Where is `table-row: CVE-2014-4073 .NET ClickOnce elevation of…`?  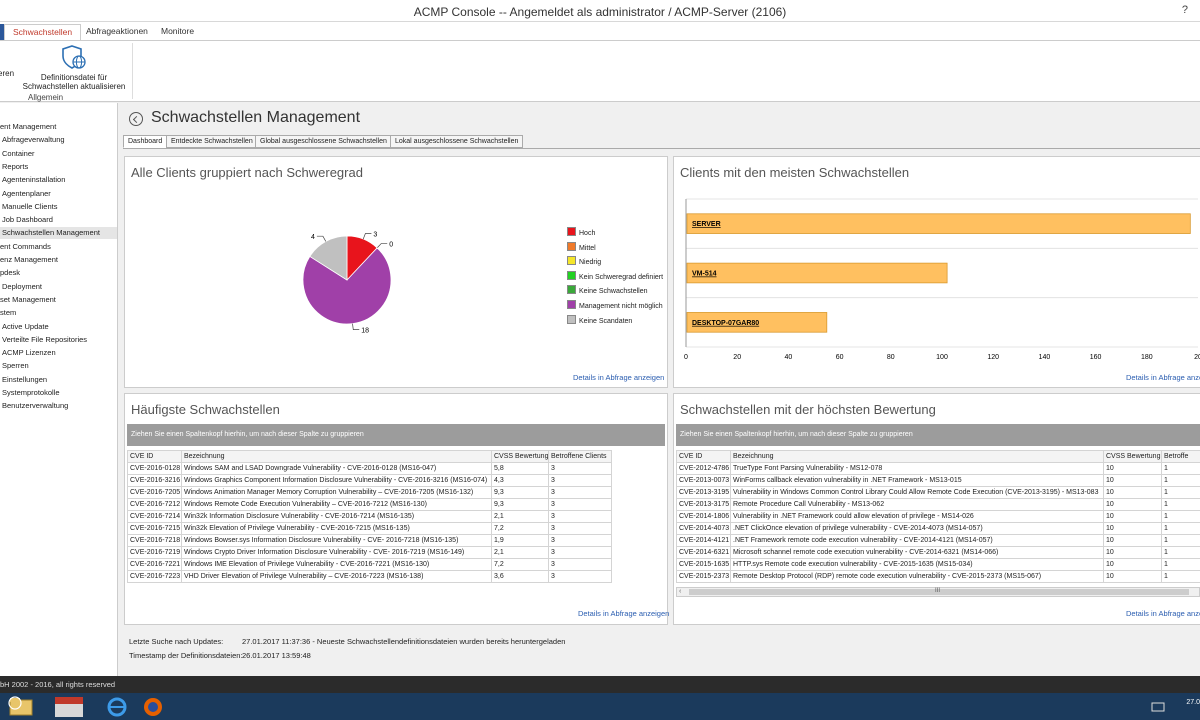 table-row: CVE-2014-4073 .NET ClickOnce elevation of… is located at coordinates (938, 528).